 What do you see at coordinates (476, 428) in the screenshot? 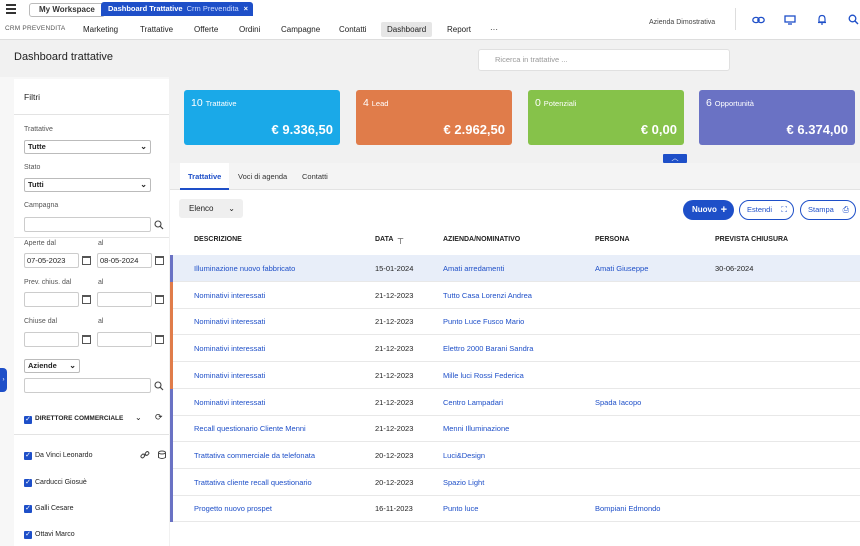
I see `cell-azienda: Menni Illuminazione` at bounding box center [476, 428].